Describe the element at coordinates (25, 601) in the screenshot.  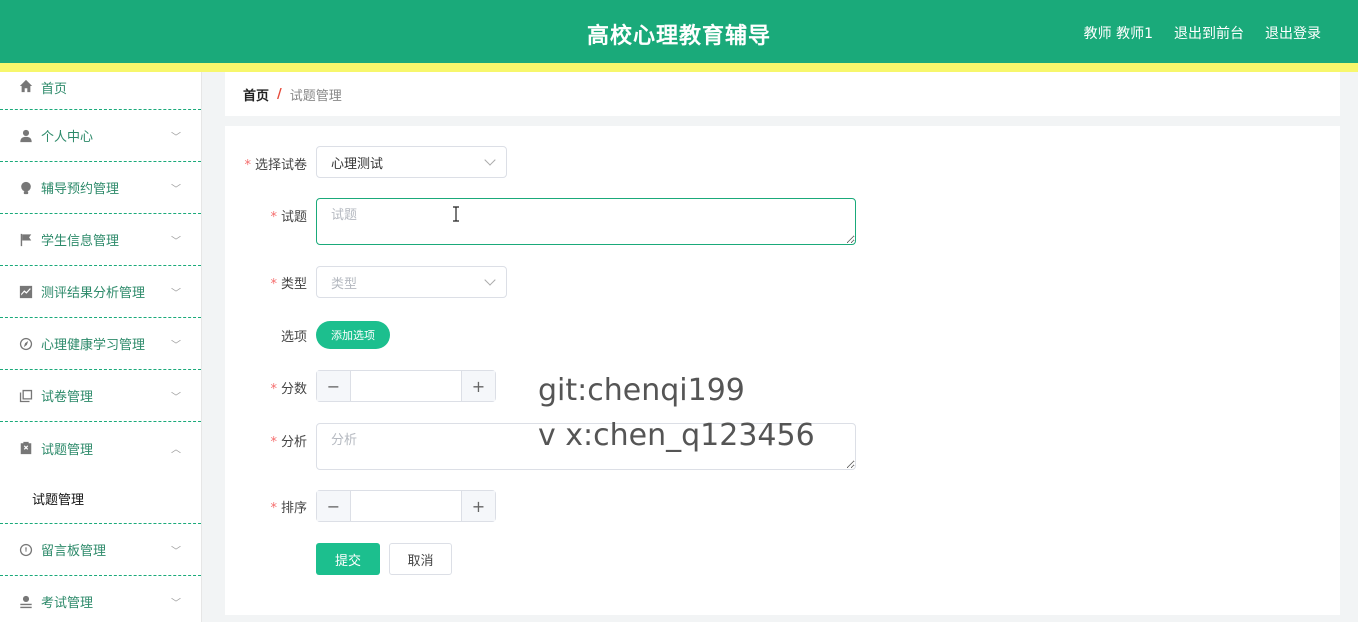
I see `user-plain-icon` at that location.